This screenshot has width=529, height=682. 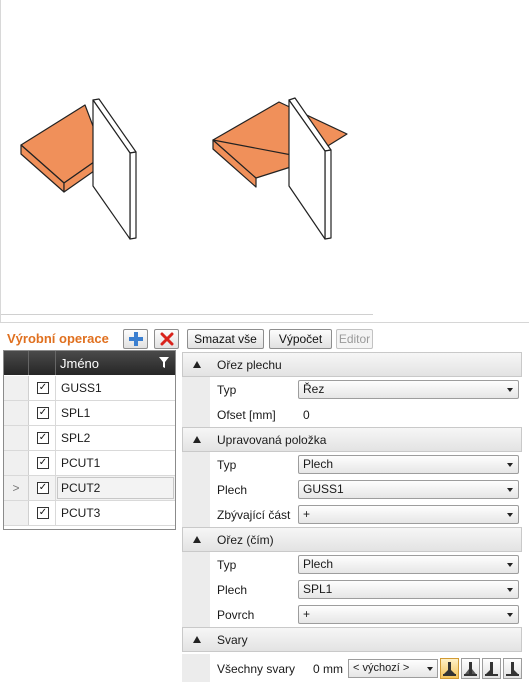 I want to click on table-row: ✓ PCUT3, so click(x=89, y=513).